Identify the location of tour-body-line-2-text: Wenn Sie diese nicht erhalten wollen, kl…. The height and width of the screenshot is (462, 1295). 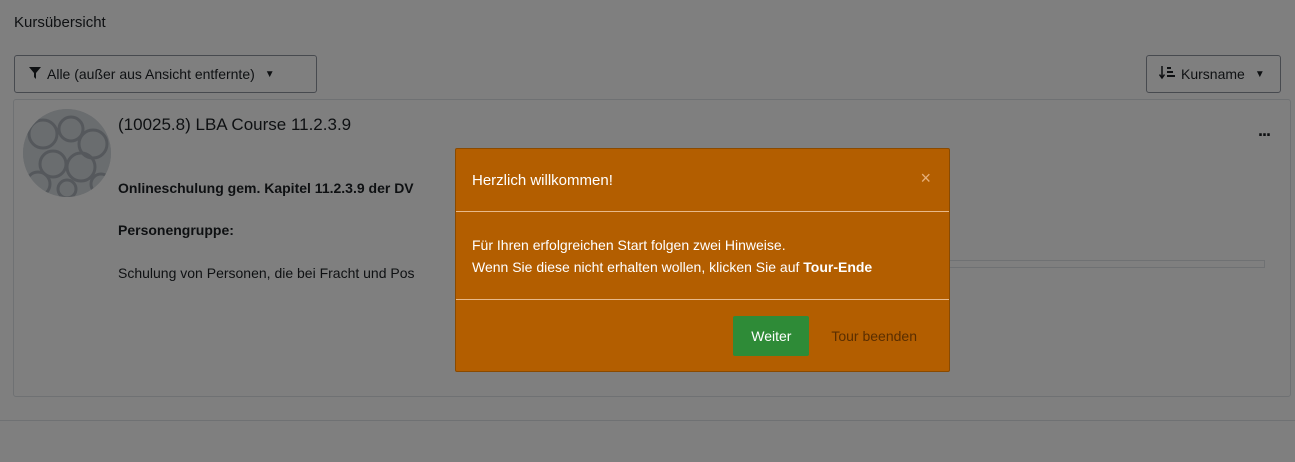
(638, 267).